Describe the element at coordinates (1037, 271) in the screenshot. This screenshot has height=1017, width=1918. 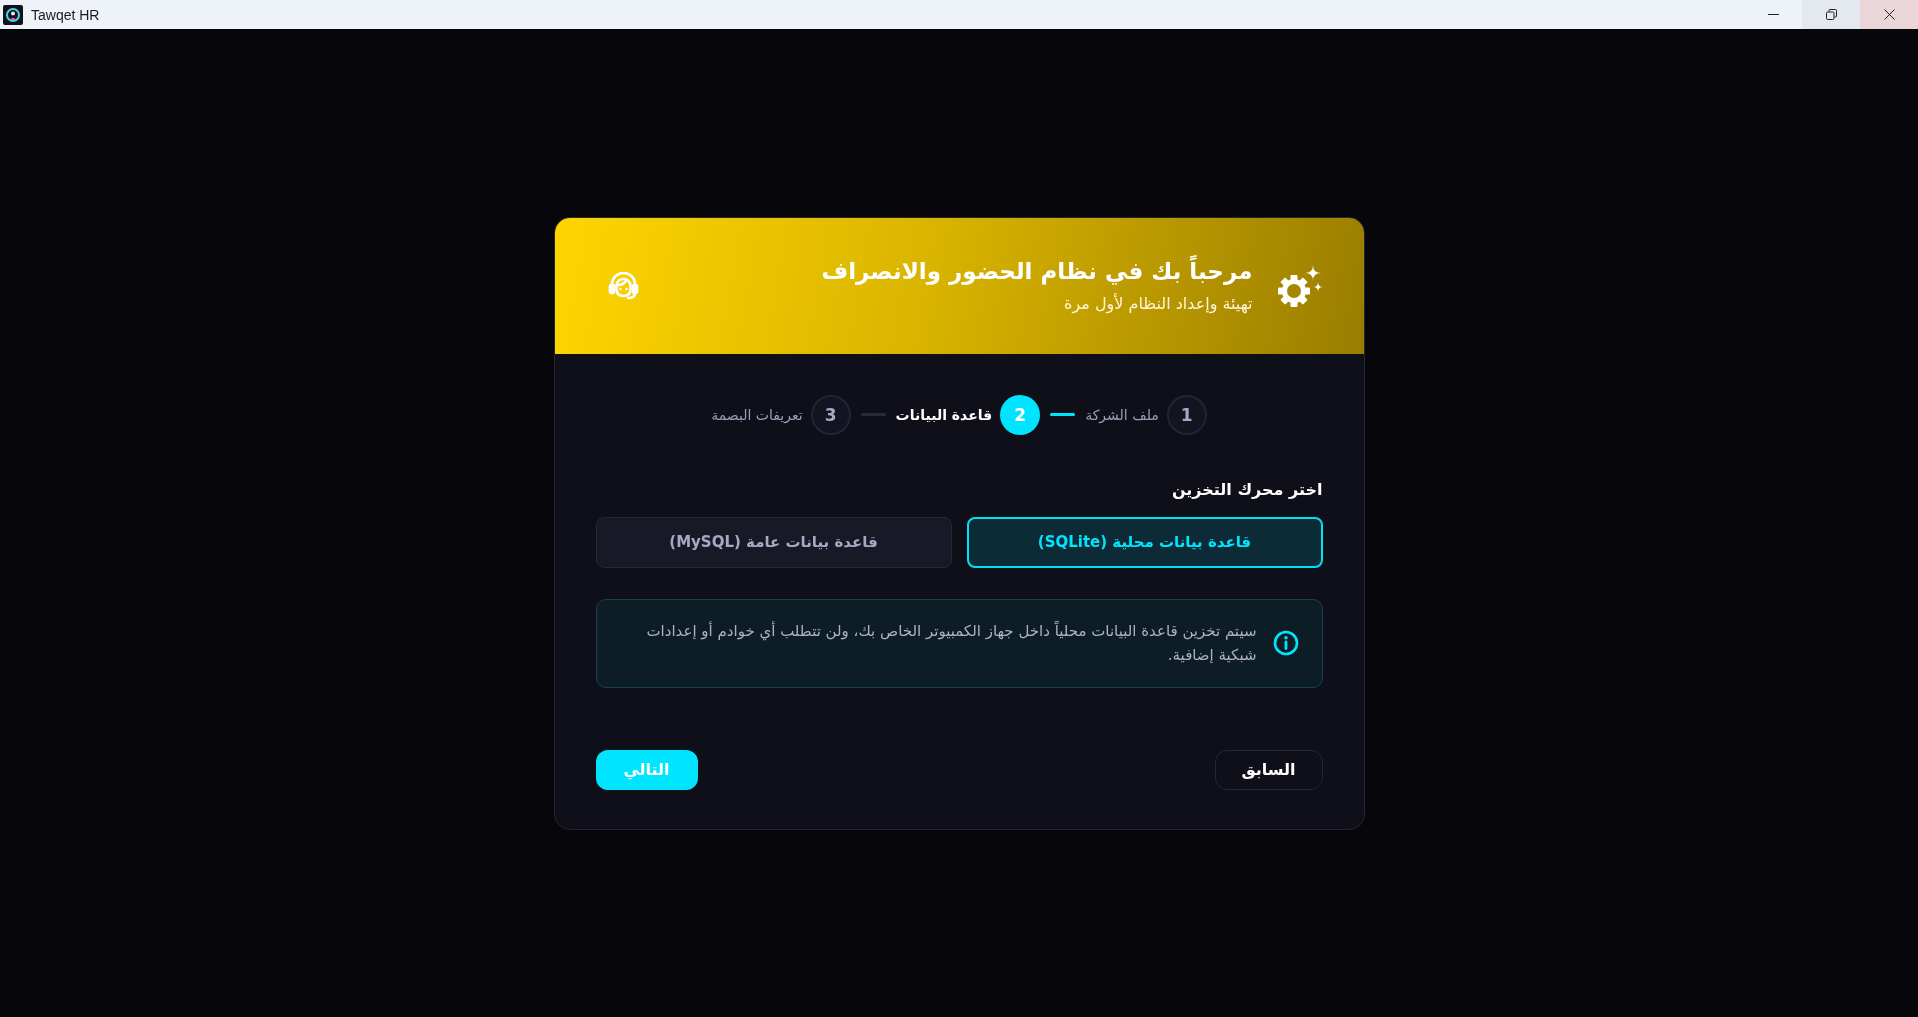
I see `wizard-title: مرحباً بك في نظام الحضور والانصراف` at that location.